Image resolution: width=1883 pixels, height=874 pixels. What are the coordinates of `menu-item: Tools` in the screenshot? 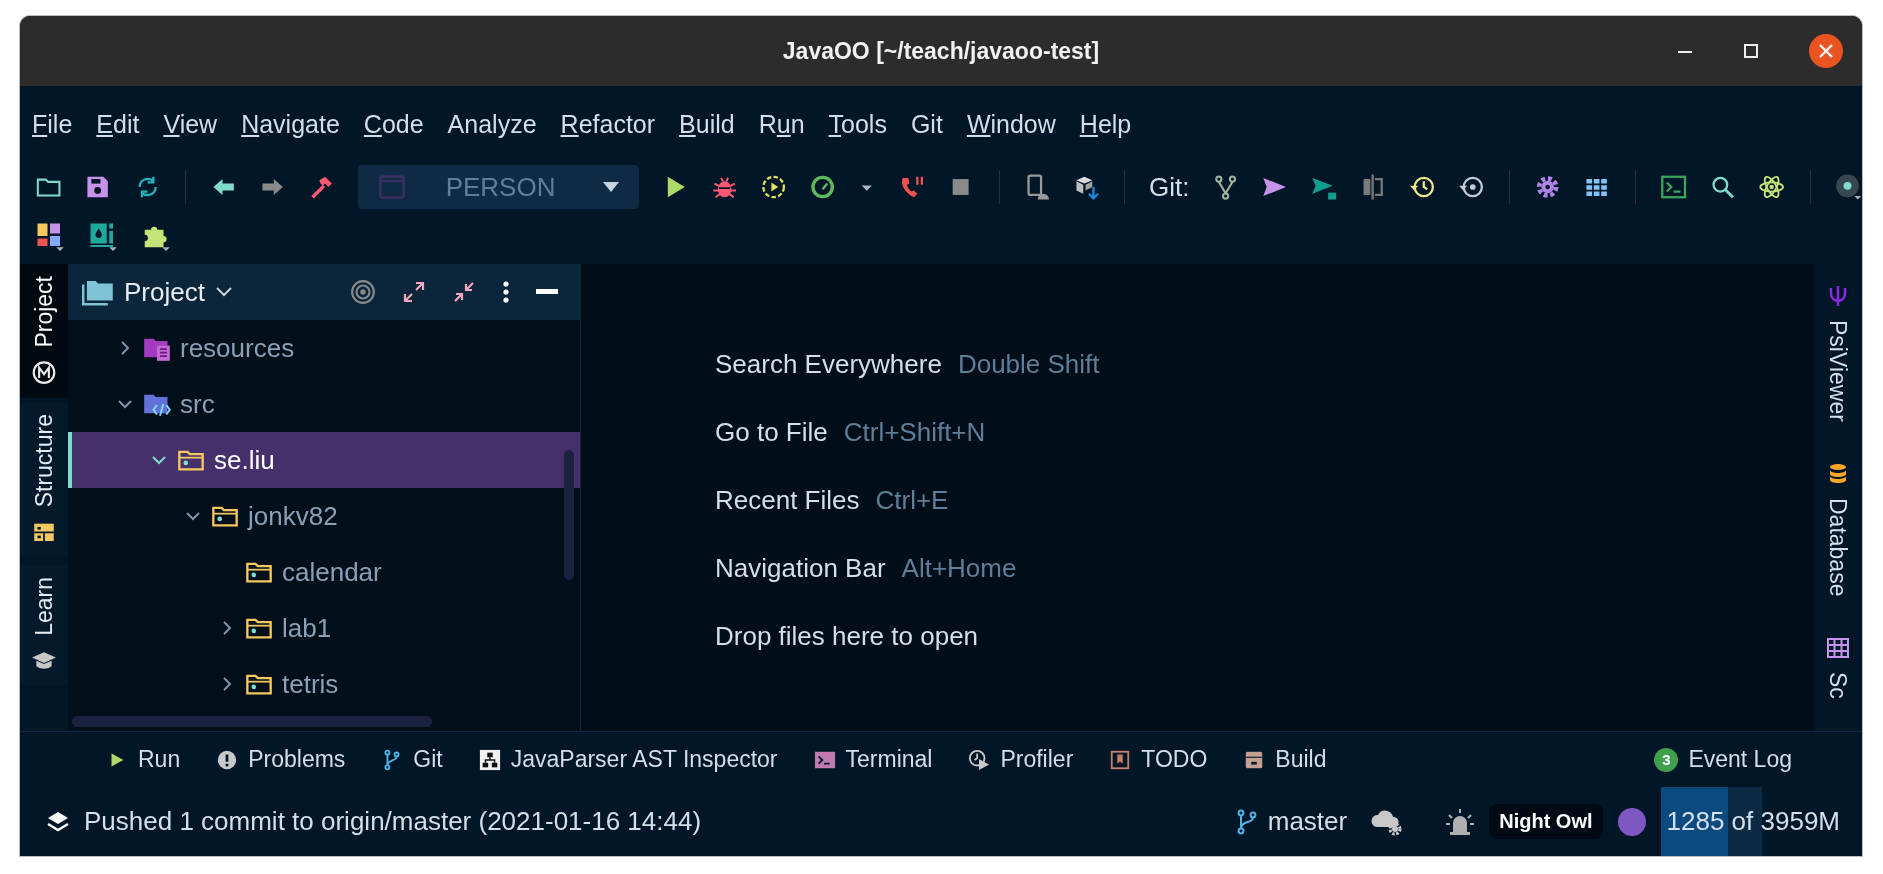 It's located at (857, 124).